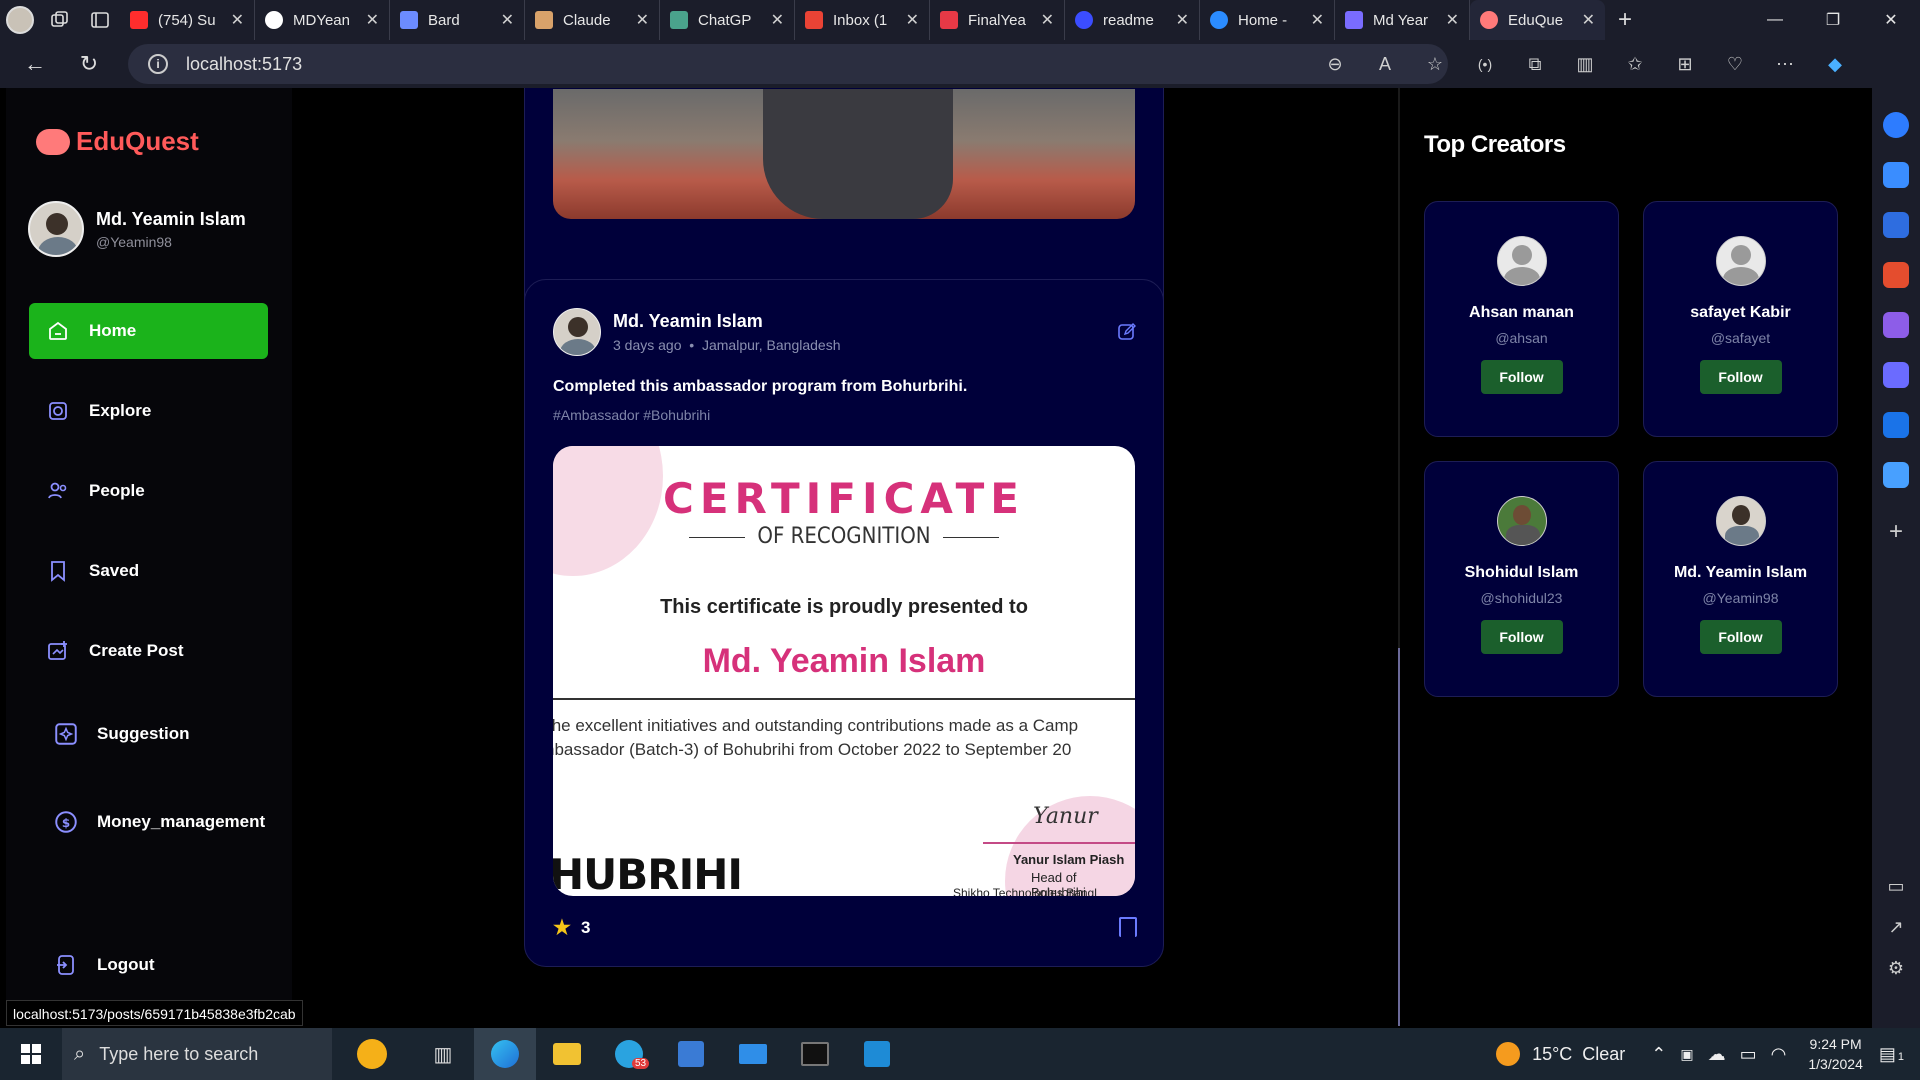 This screenshot has height=1080, width=1920. Describe the element at coordinates (788, 64) in the screenshot. I see `url-field: i localhost:5173` at that location.